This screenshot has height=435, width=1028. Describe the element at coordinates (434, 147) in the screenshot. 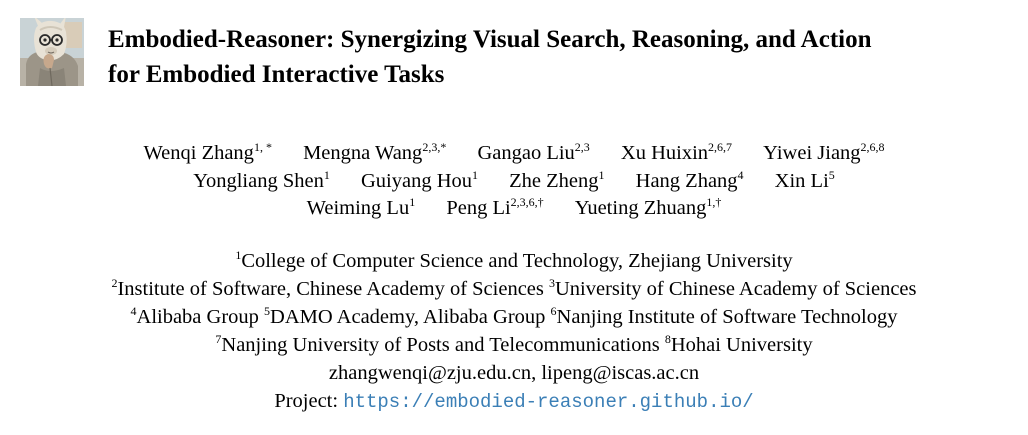

I see `author-affil-marker: 2,3,*` at that location.